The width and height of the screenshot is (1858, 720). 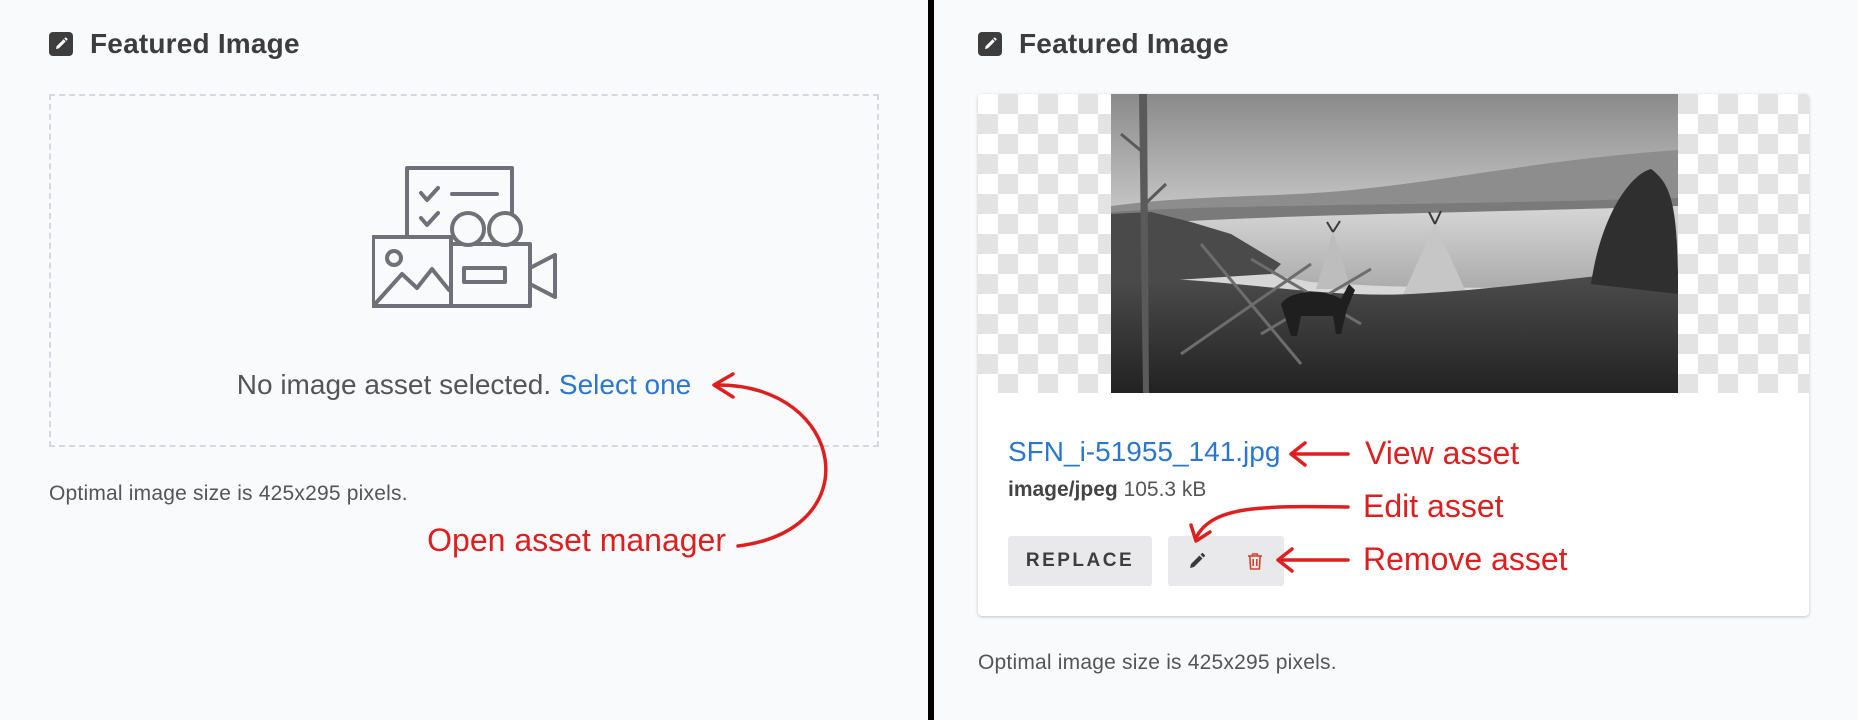 What do you see at coordinates (770, 460) in the screenshot?
I see `annotation-arrows-left` at bounding box center [770, 460].